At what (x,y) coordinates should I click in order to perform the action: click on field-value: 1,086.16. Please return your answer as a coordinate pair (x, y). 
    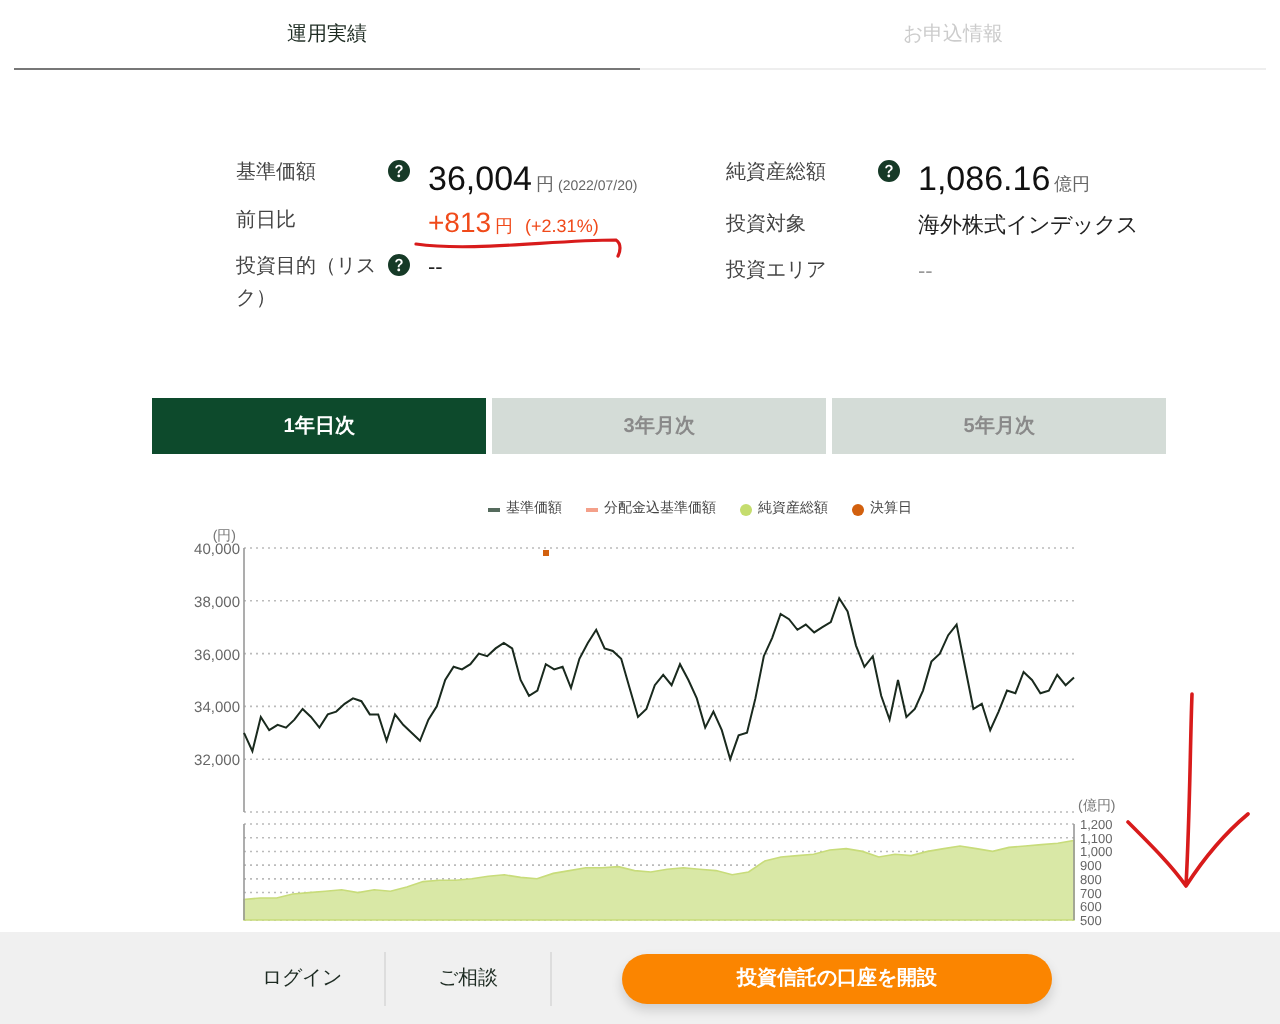
    Looking at the image, I should click on (984, 180).